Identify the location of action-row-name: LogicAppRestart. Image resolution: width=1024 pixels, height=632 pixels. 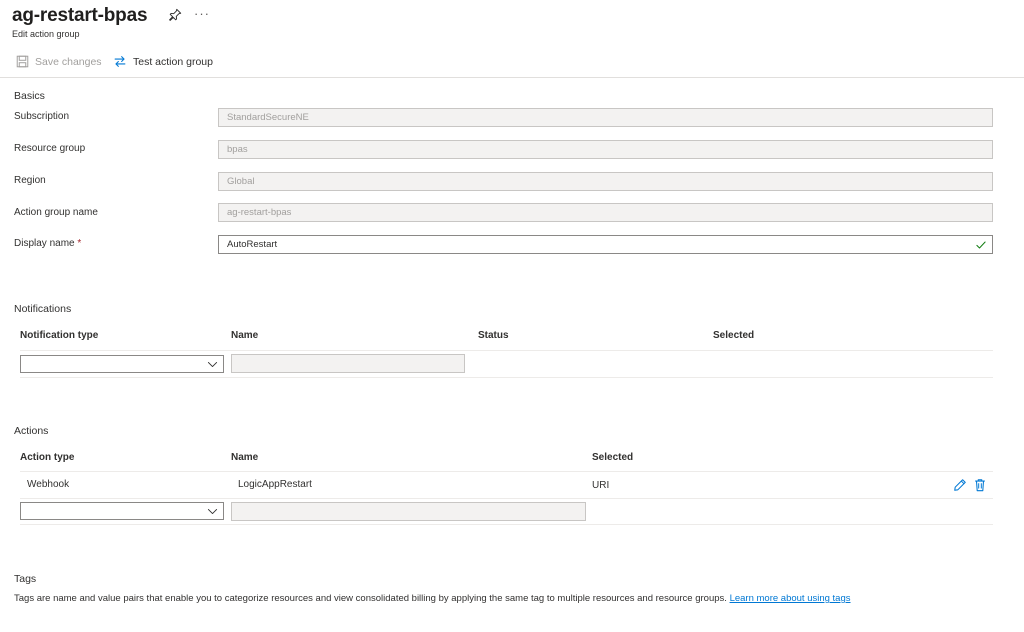
(275, 484).